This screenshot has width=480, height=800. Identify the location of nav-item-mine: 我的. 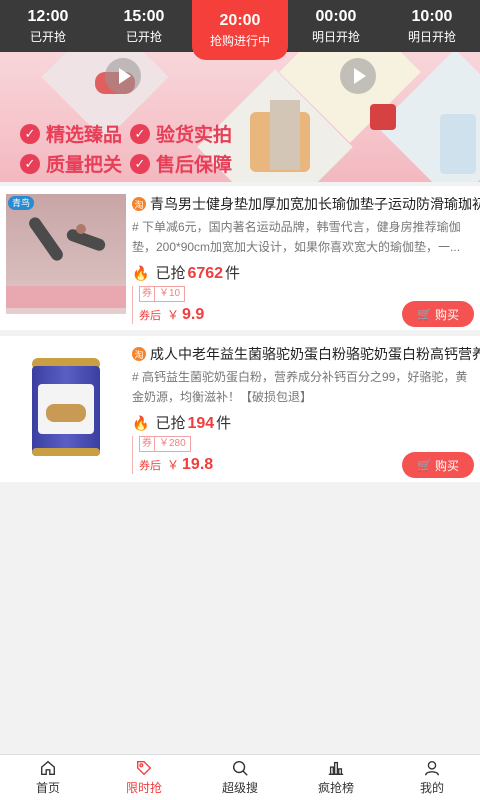
(432, 777).